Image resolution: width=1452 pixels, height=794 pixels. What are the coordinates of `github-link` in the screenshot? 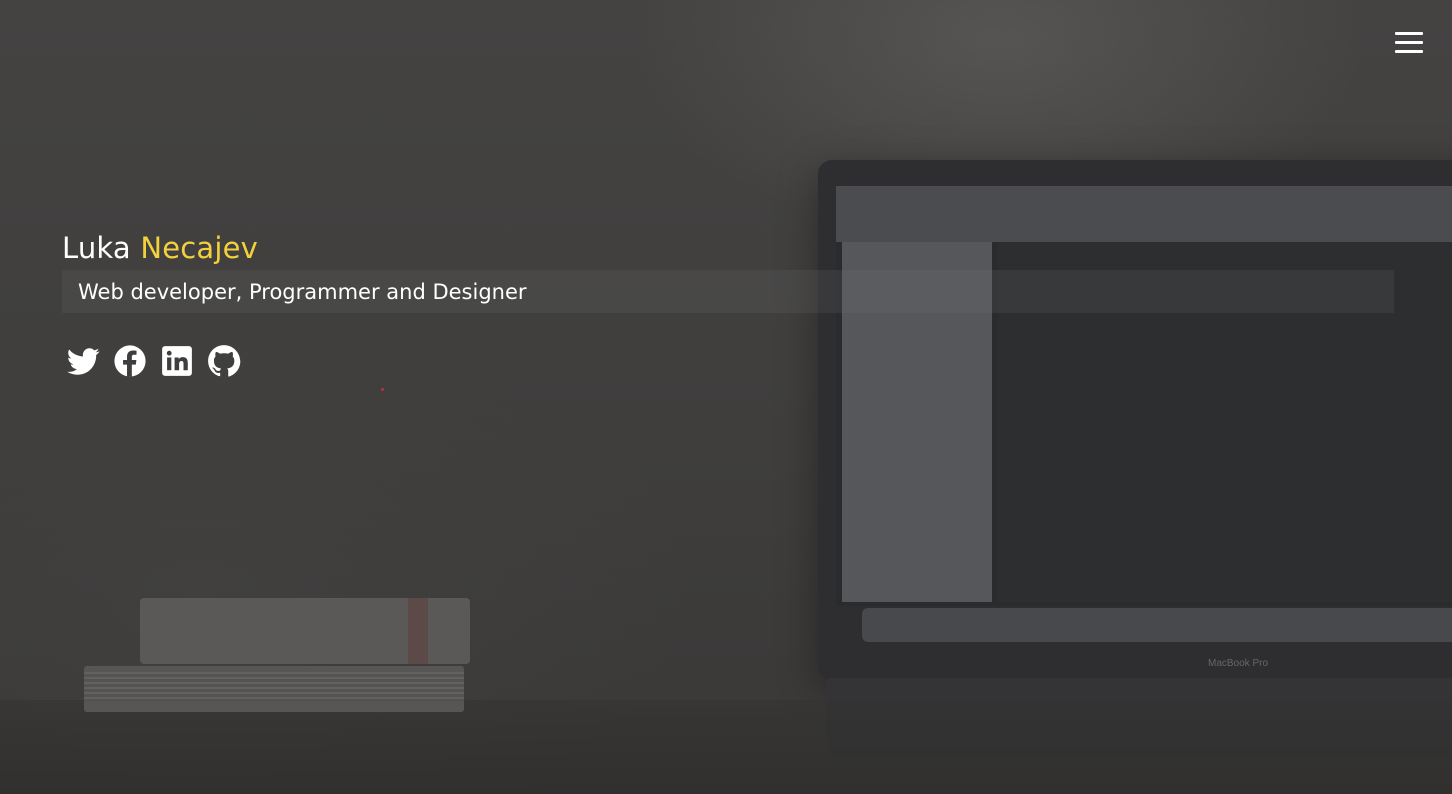 It's located at (224, 361).